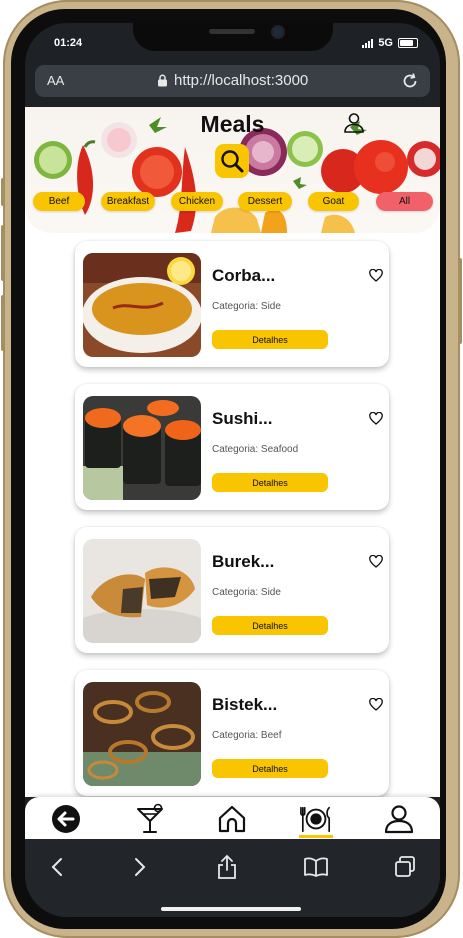  I want to click on browser-forward-button, so click(140, 867).